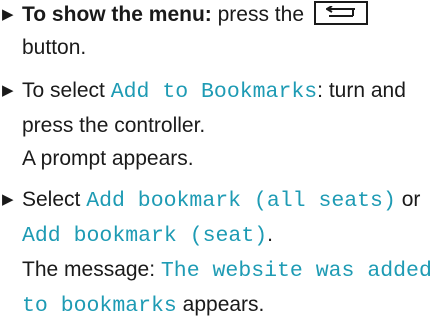  I want to click on step-text: or, so click(408, 199).